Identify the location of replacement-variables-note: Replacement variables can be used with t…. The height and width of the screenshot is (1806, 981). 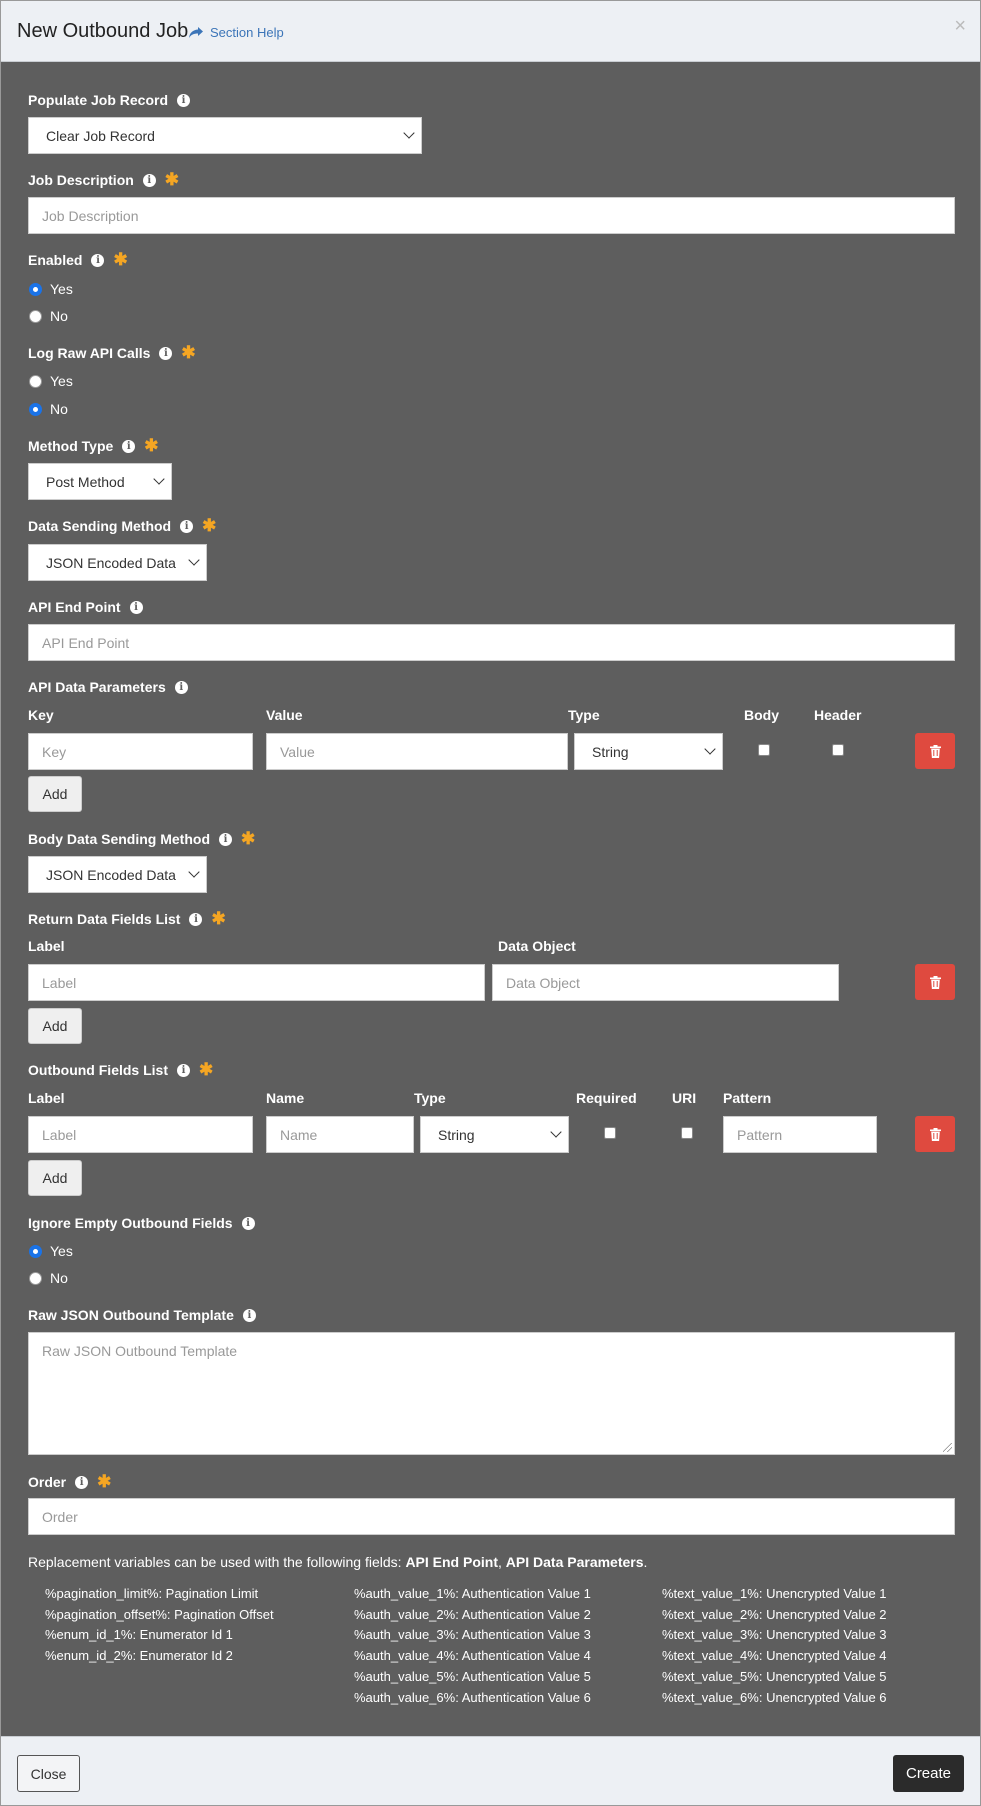
(338, 1562).